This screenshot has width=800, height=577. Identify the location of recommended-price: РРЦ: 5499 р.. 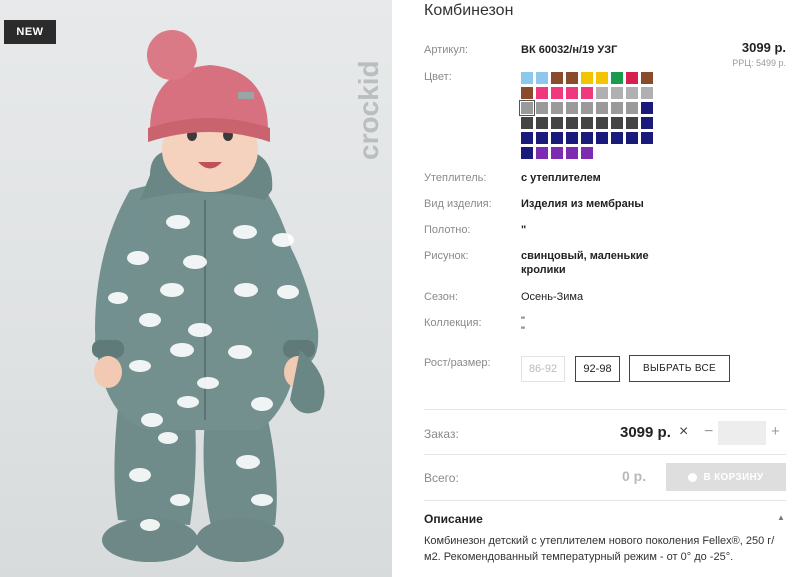
(759, 63).